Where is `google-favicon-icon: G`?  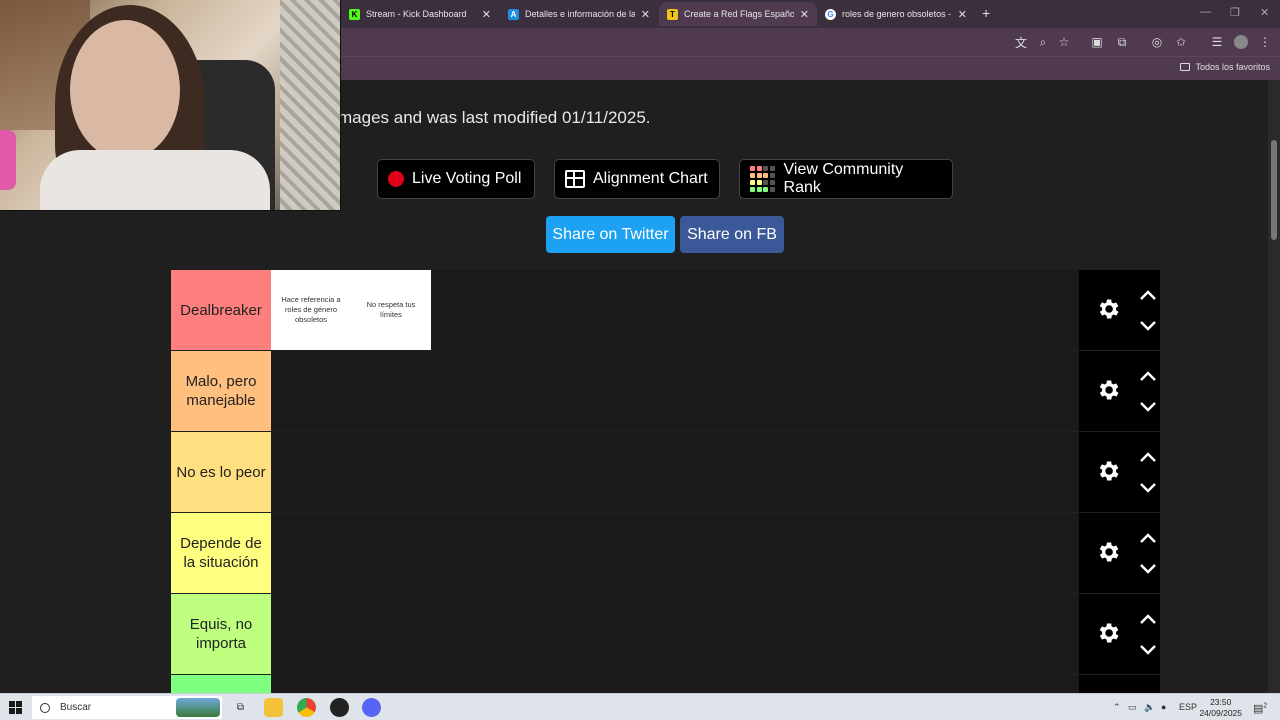
google-favicon-icon: G is located at coordinates (830, 14).